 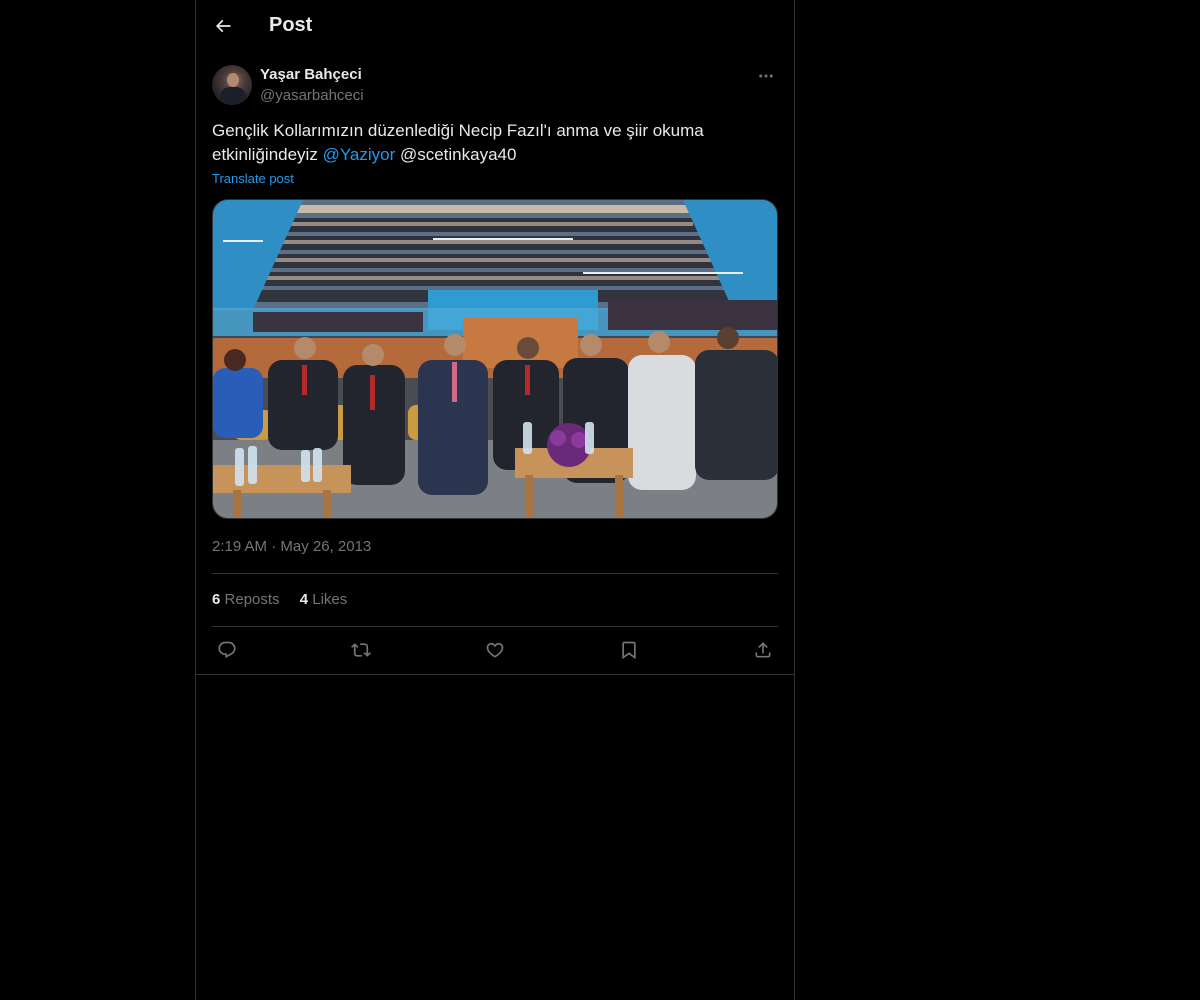 I want to click on share-icon, so click(x=763, y=650).